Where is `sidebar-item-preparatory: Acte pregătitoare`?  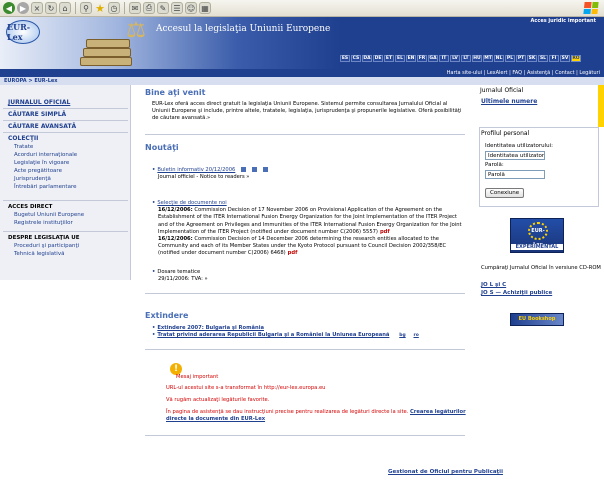
sidebar-item-preparatory: Acte pregătitoare is located at coordinates (38, 171).